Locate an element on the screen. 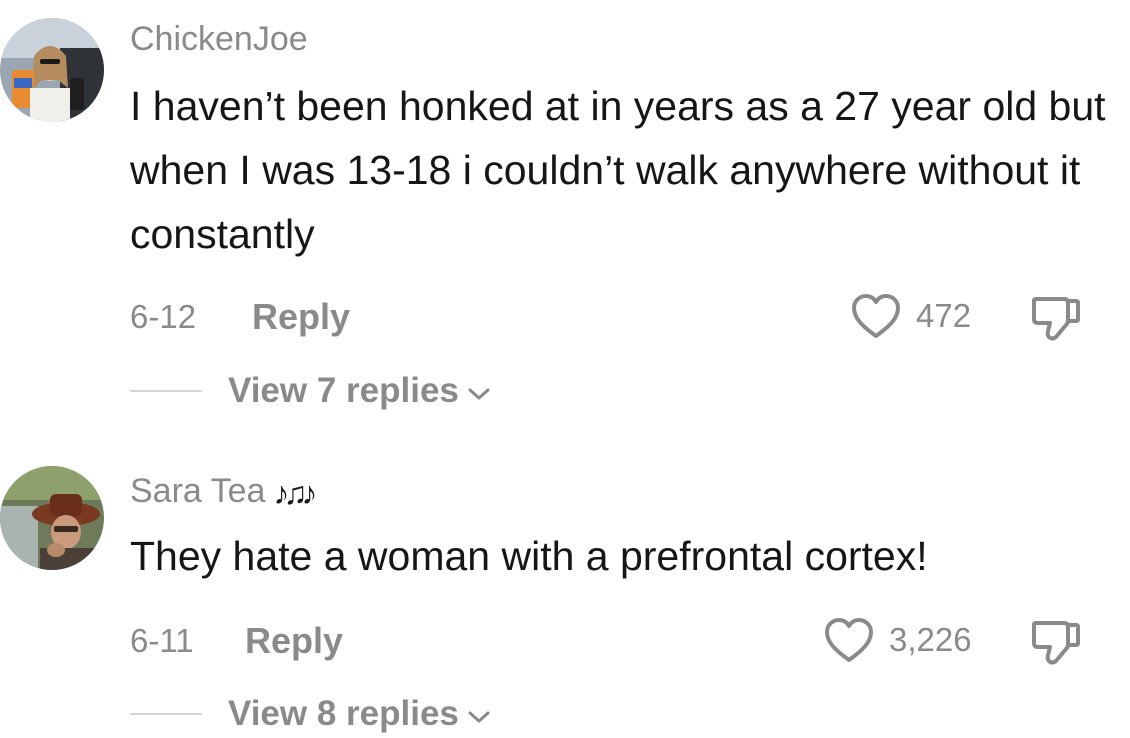 Image resolution: width=1130 pixels, height=738 pixels. view-replies-button: View 7 replies is located at coordinates (359, 391).